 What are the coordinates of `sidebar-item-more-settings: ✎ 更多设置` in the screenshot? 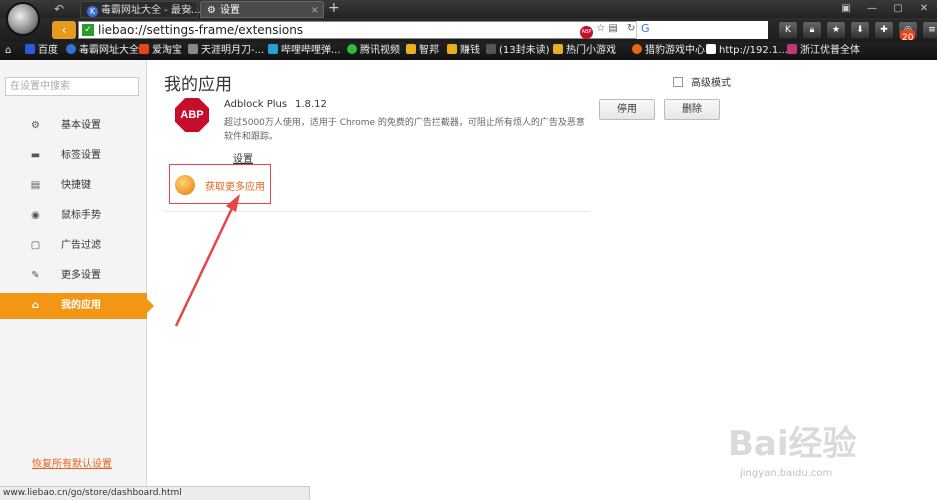 It's located at (73, 276).